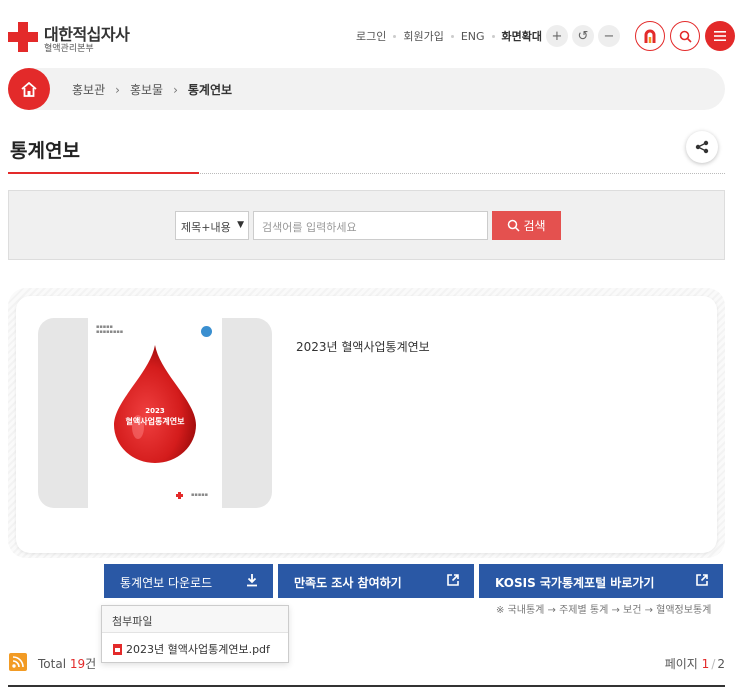  What do you see at coordinates (166, 583) in the screenshot?
I see `download-button-label: 통계연보 다운로드` at bounding box center [166, 583].